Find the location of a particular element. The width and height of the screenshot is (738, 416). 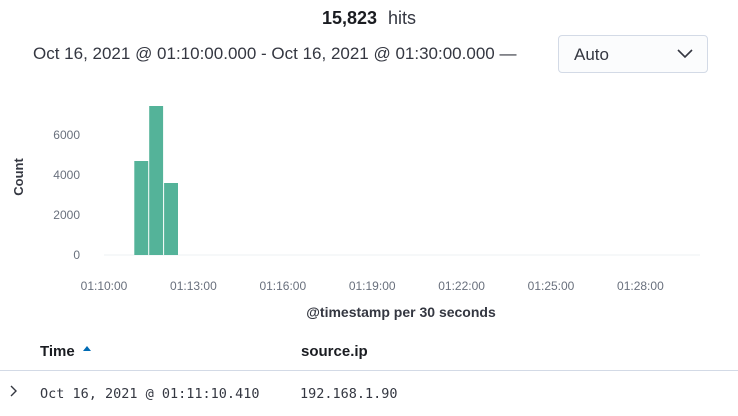

table-row: Oct 16, 2021 @ 01:11:10.410 192.168.1.90 is located at coordinates (369, 394).